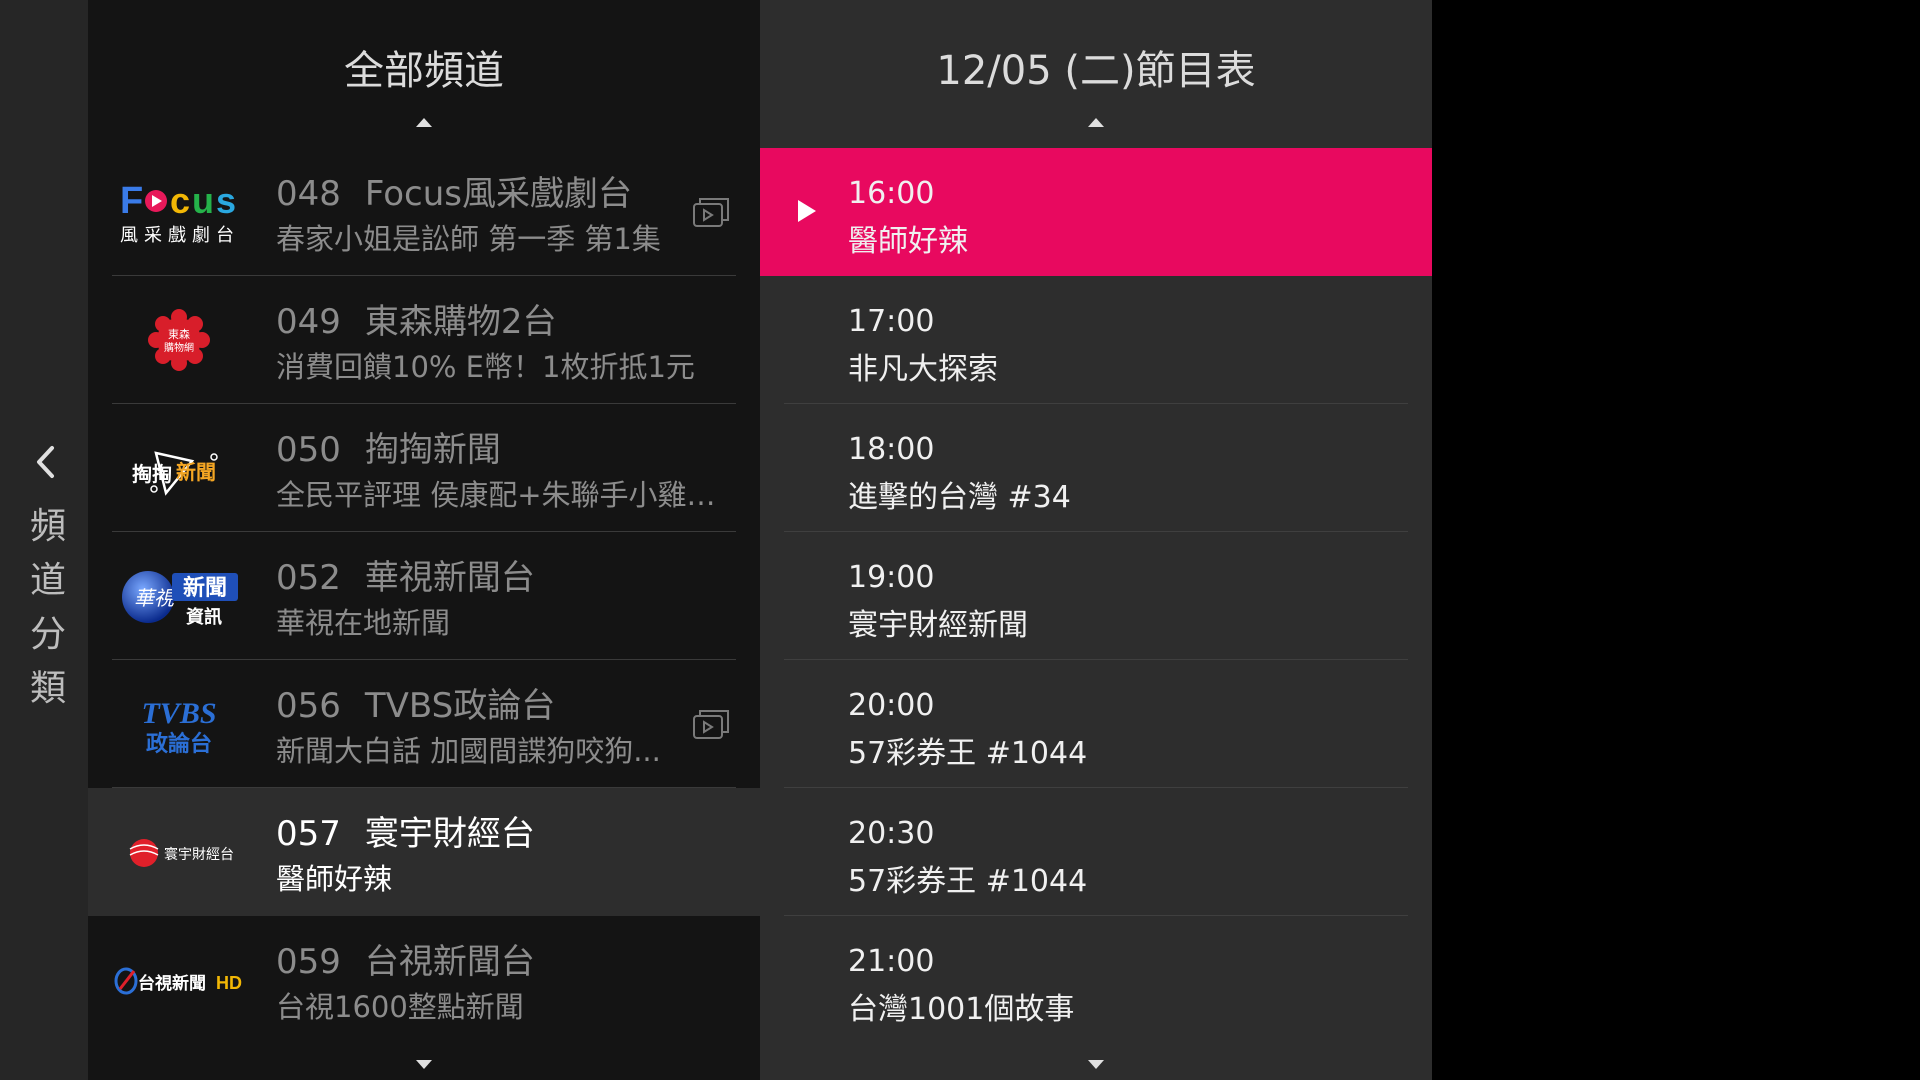  I want to click on svg-text: 寰宇財經台, so click(199, 855).